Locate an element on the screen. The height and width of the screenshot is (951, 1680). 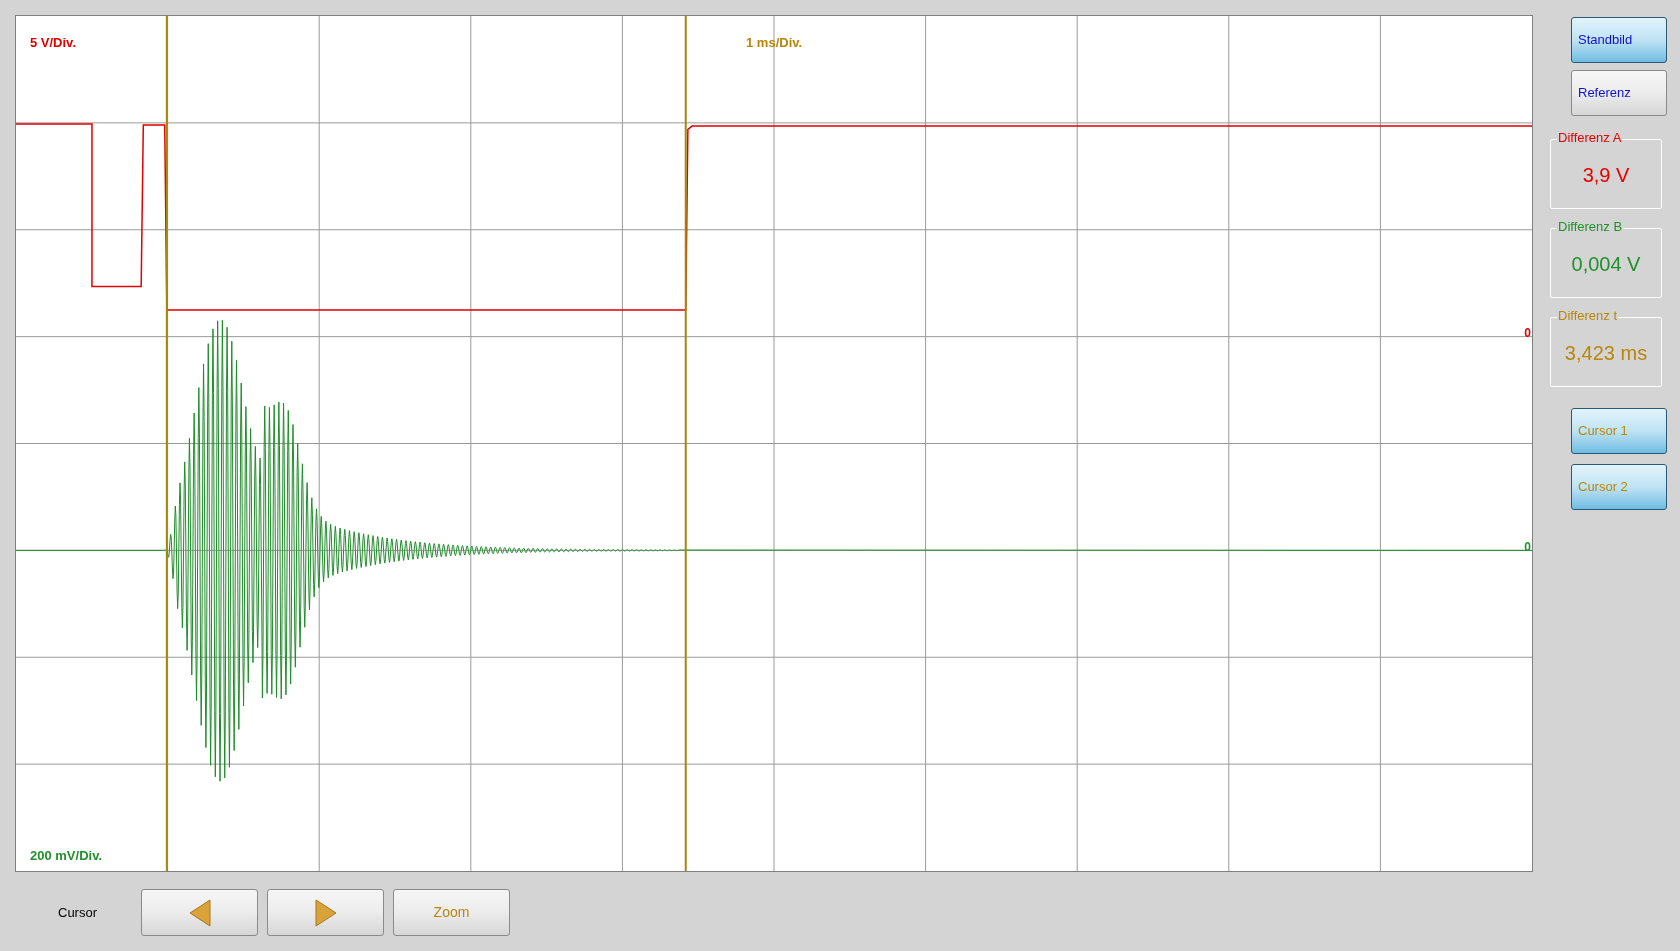
channel-b-scale-label: 200 mV/Div. is located at coordinates (66, 856).